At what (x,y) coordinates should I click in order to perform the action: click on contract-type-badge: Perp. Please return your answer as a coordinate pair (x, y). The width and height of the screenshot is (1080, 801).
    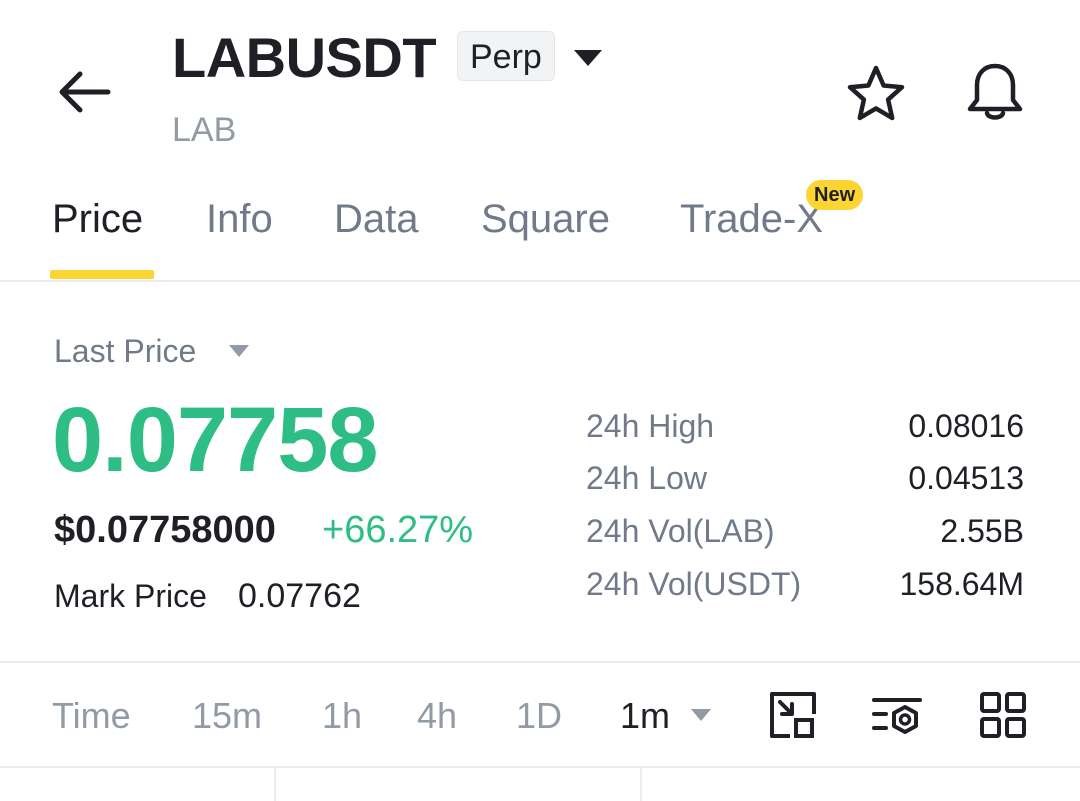
    Looking at the image, I should click on (506, 56).